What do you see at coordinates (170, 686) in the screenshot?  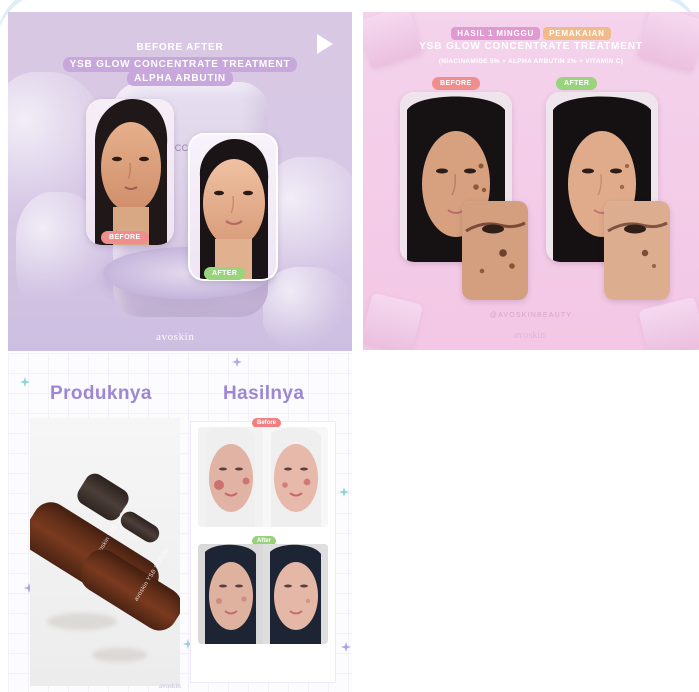 I see `tile3-brand-logo: avoskin` at bounding box center [170, 686].